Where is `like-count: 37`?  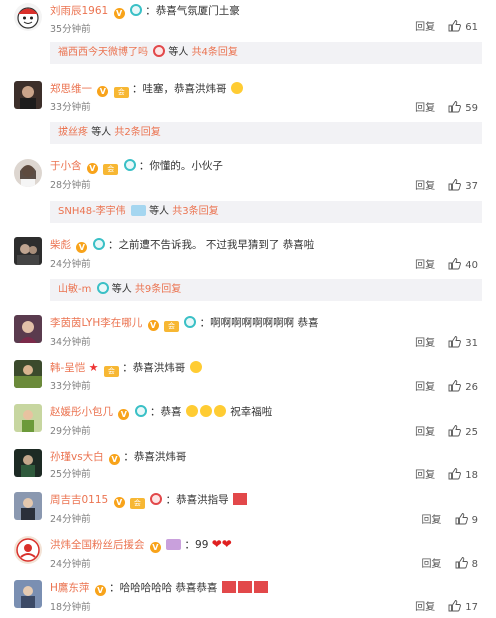 like-count: 37 is located at coordinates (471, 186).